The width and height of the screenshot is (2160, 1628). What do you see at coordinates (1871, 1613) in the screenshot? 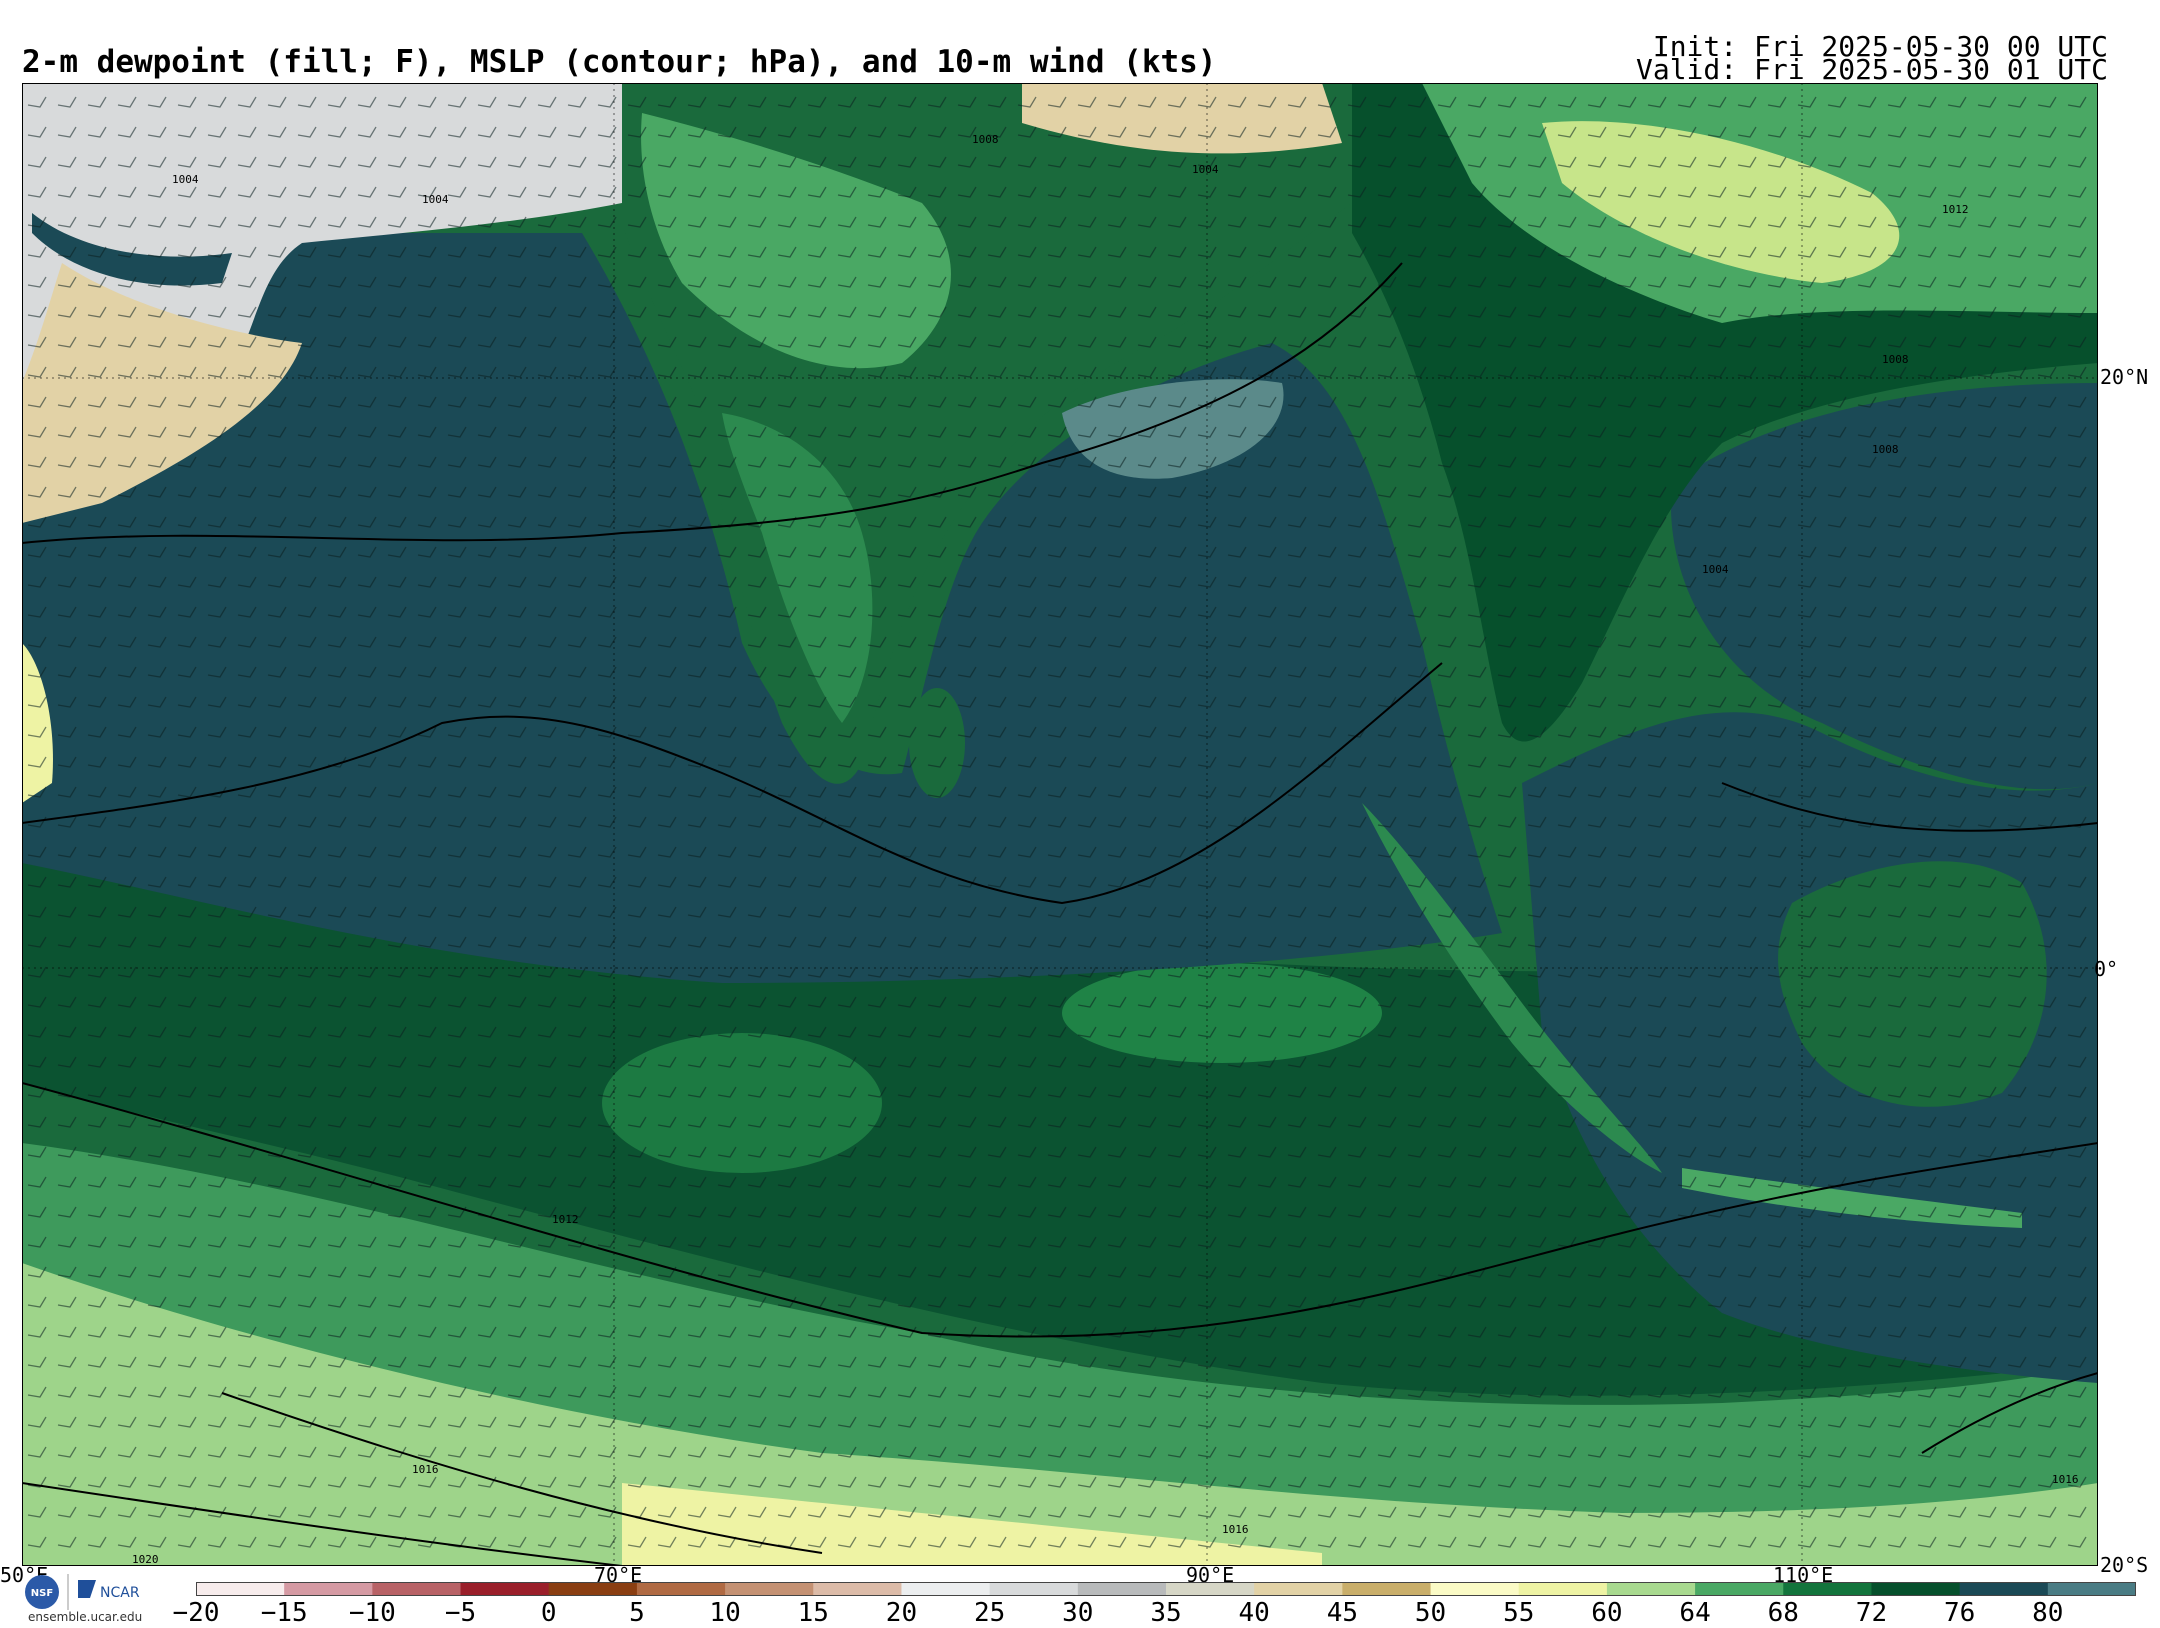
I see `colorbar-tick-label: 72` at bounding box center [1871, 1613].